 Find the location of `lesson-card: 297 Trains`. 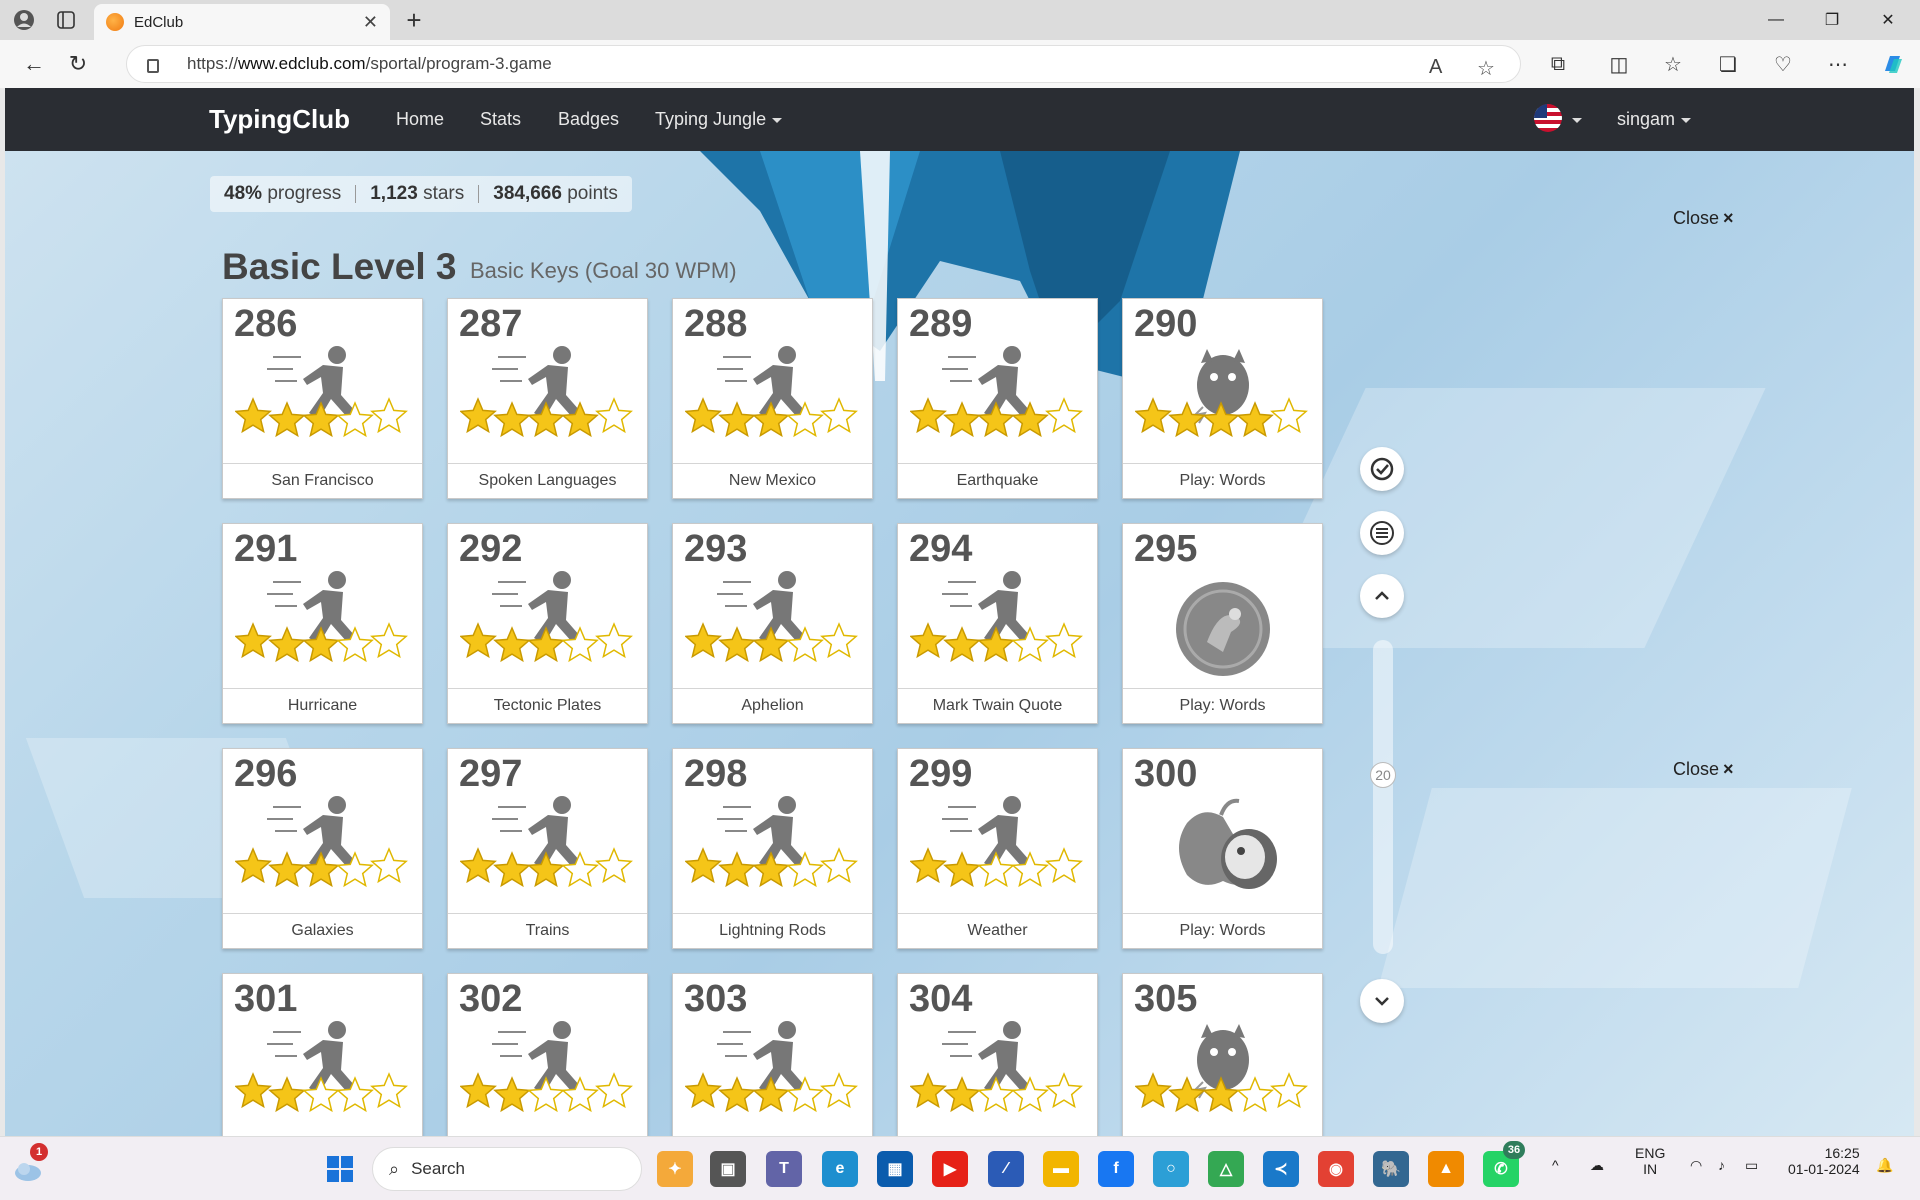

lesson-card: 297 Trains is located at coordinates (547, 848).